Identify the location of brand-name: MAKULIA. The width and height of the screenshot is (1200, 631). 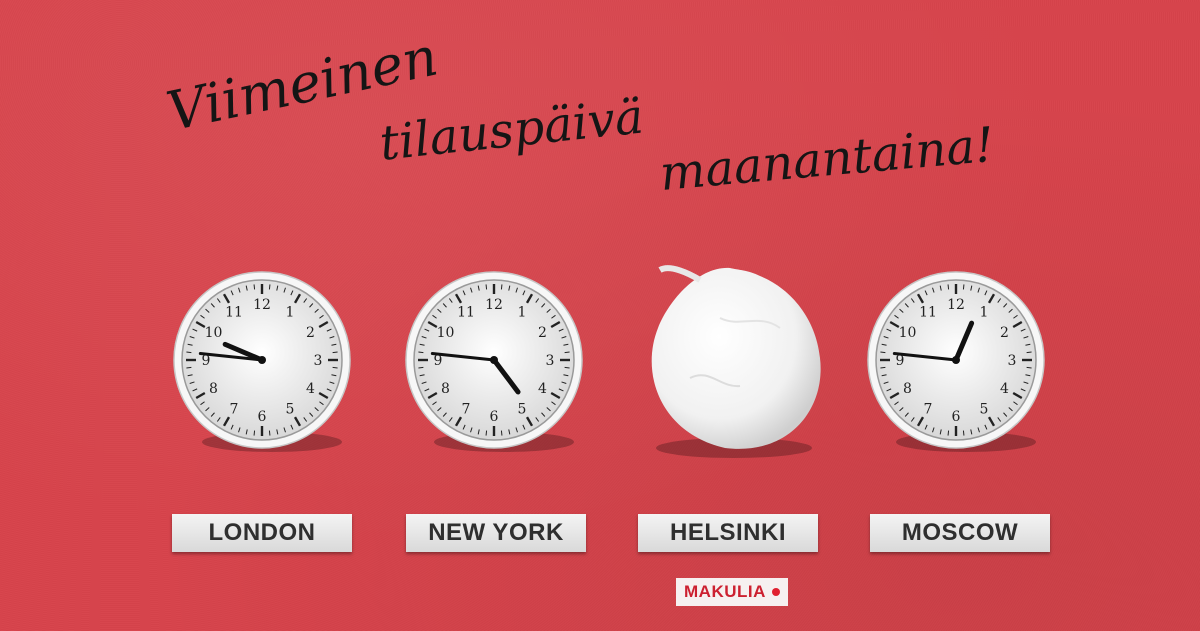
(725, 591).